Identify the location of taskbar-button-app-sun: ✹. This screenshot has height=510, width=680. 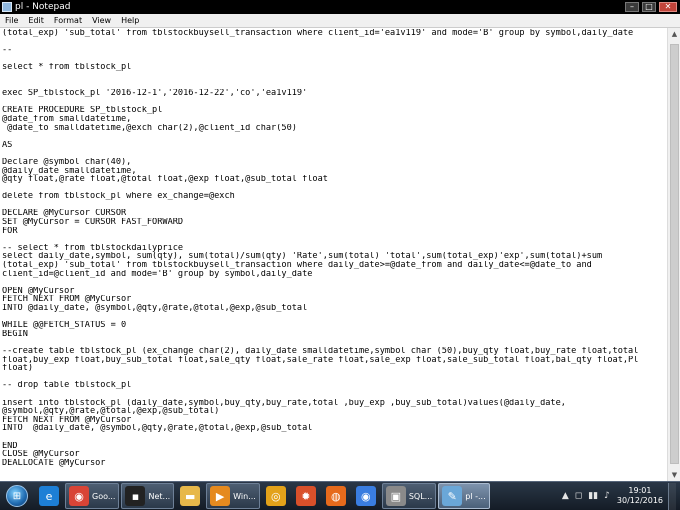
(306, 496).